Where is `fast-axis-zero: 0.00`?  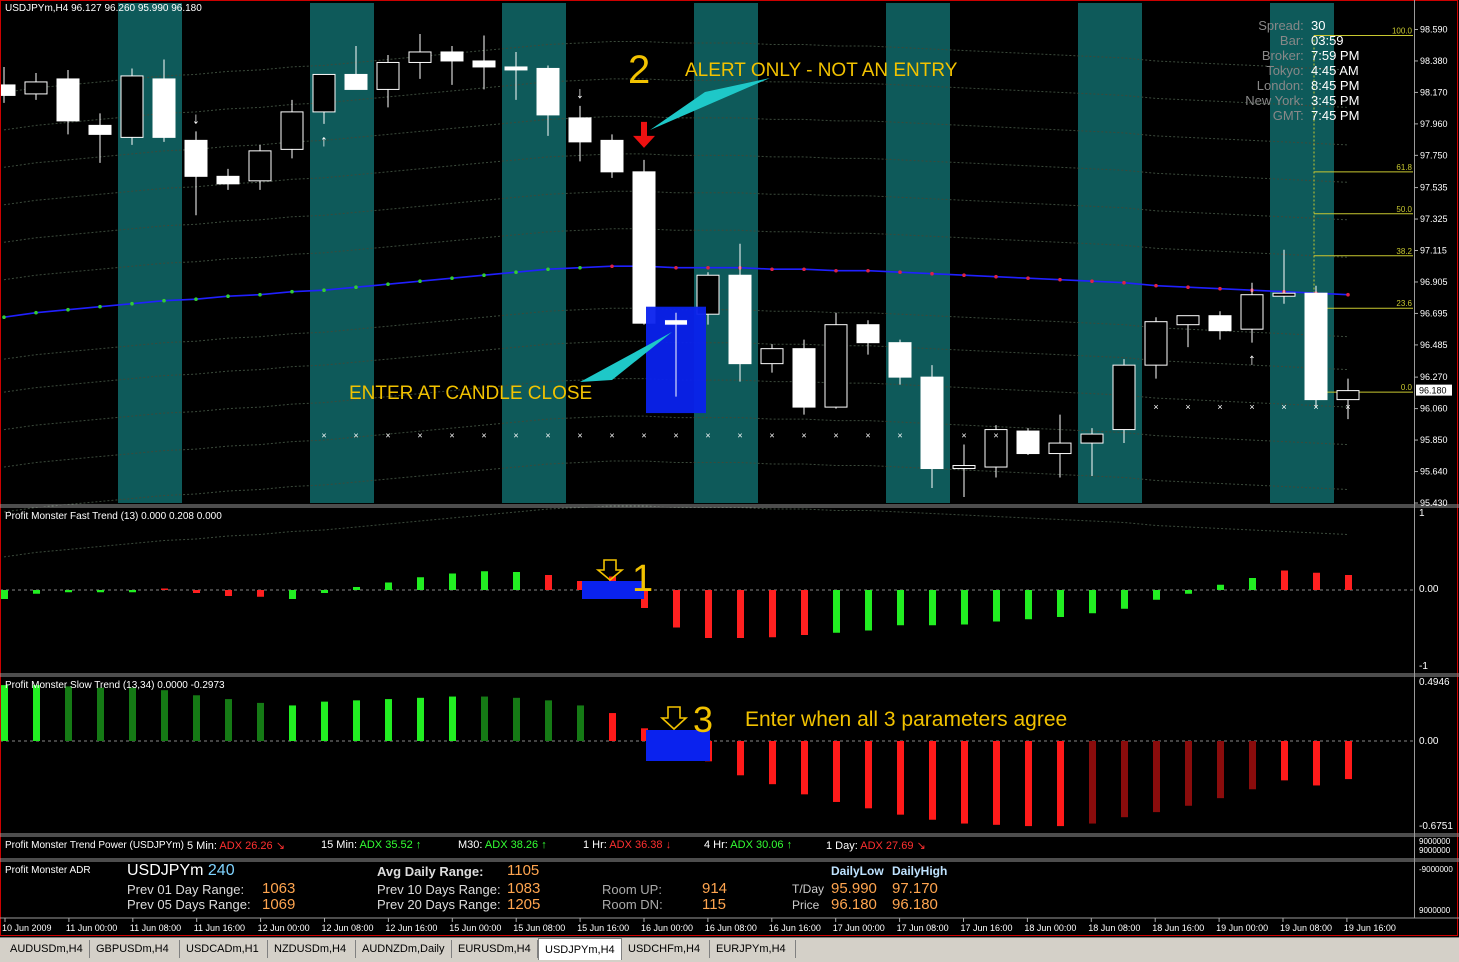
fast-axis-zero: 0.00 is located at coordinates (1429, 589).